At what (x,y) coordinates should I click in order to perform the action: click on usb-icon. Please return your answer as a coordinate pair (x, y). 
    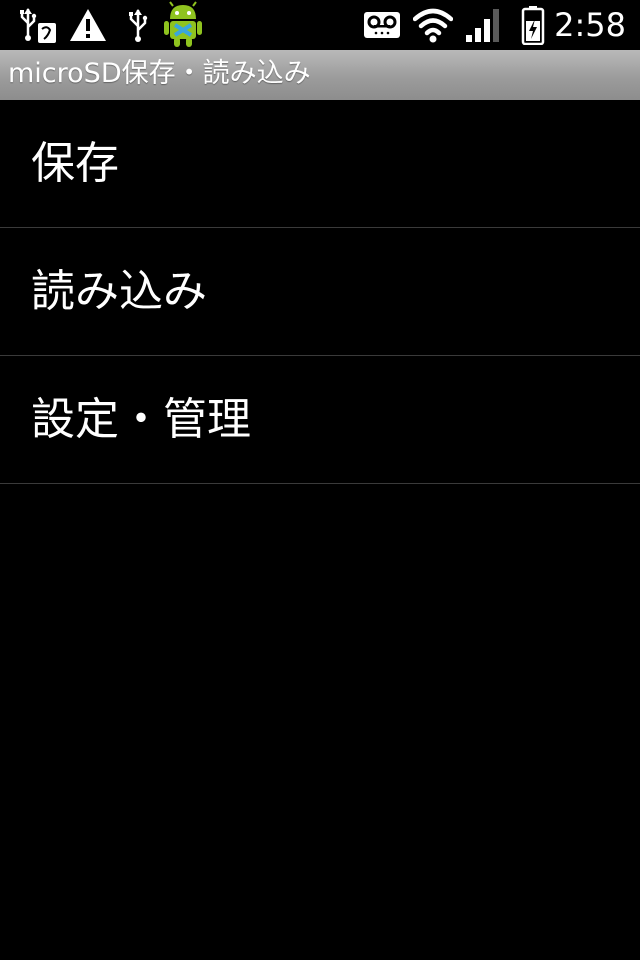
    Looking at the image, I should click on (138, 25).